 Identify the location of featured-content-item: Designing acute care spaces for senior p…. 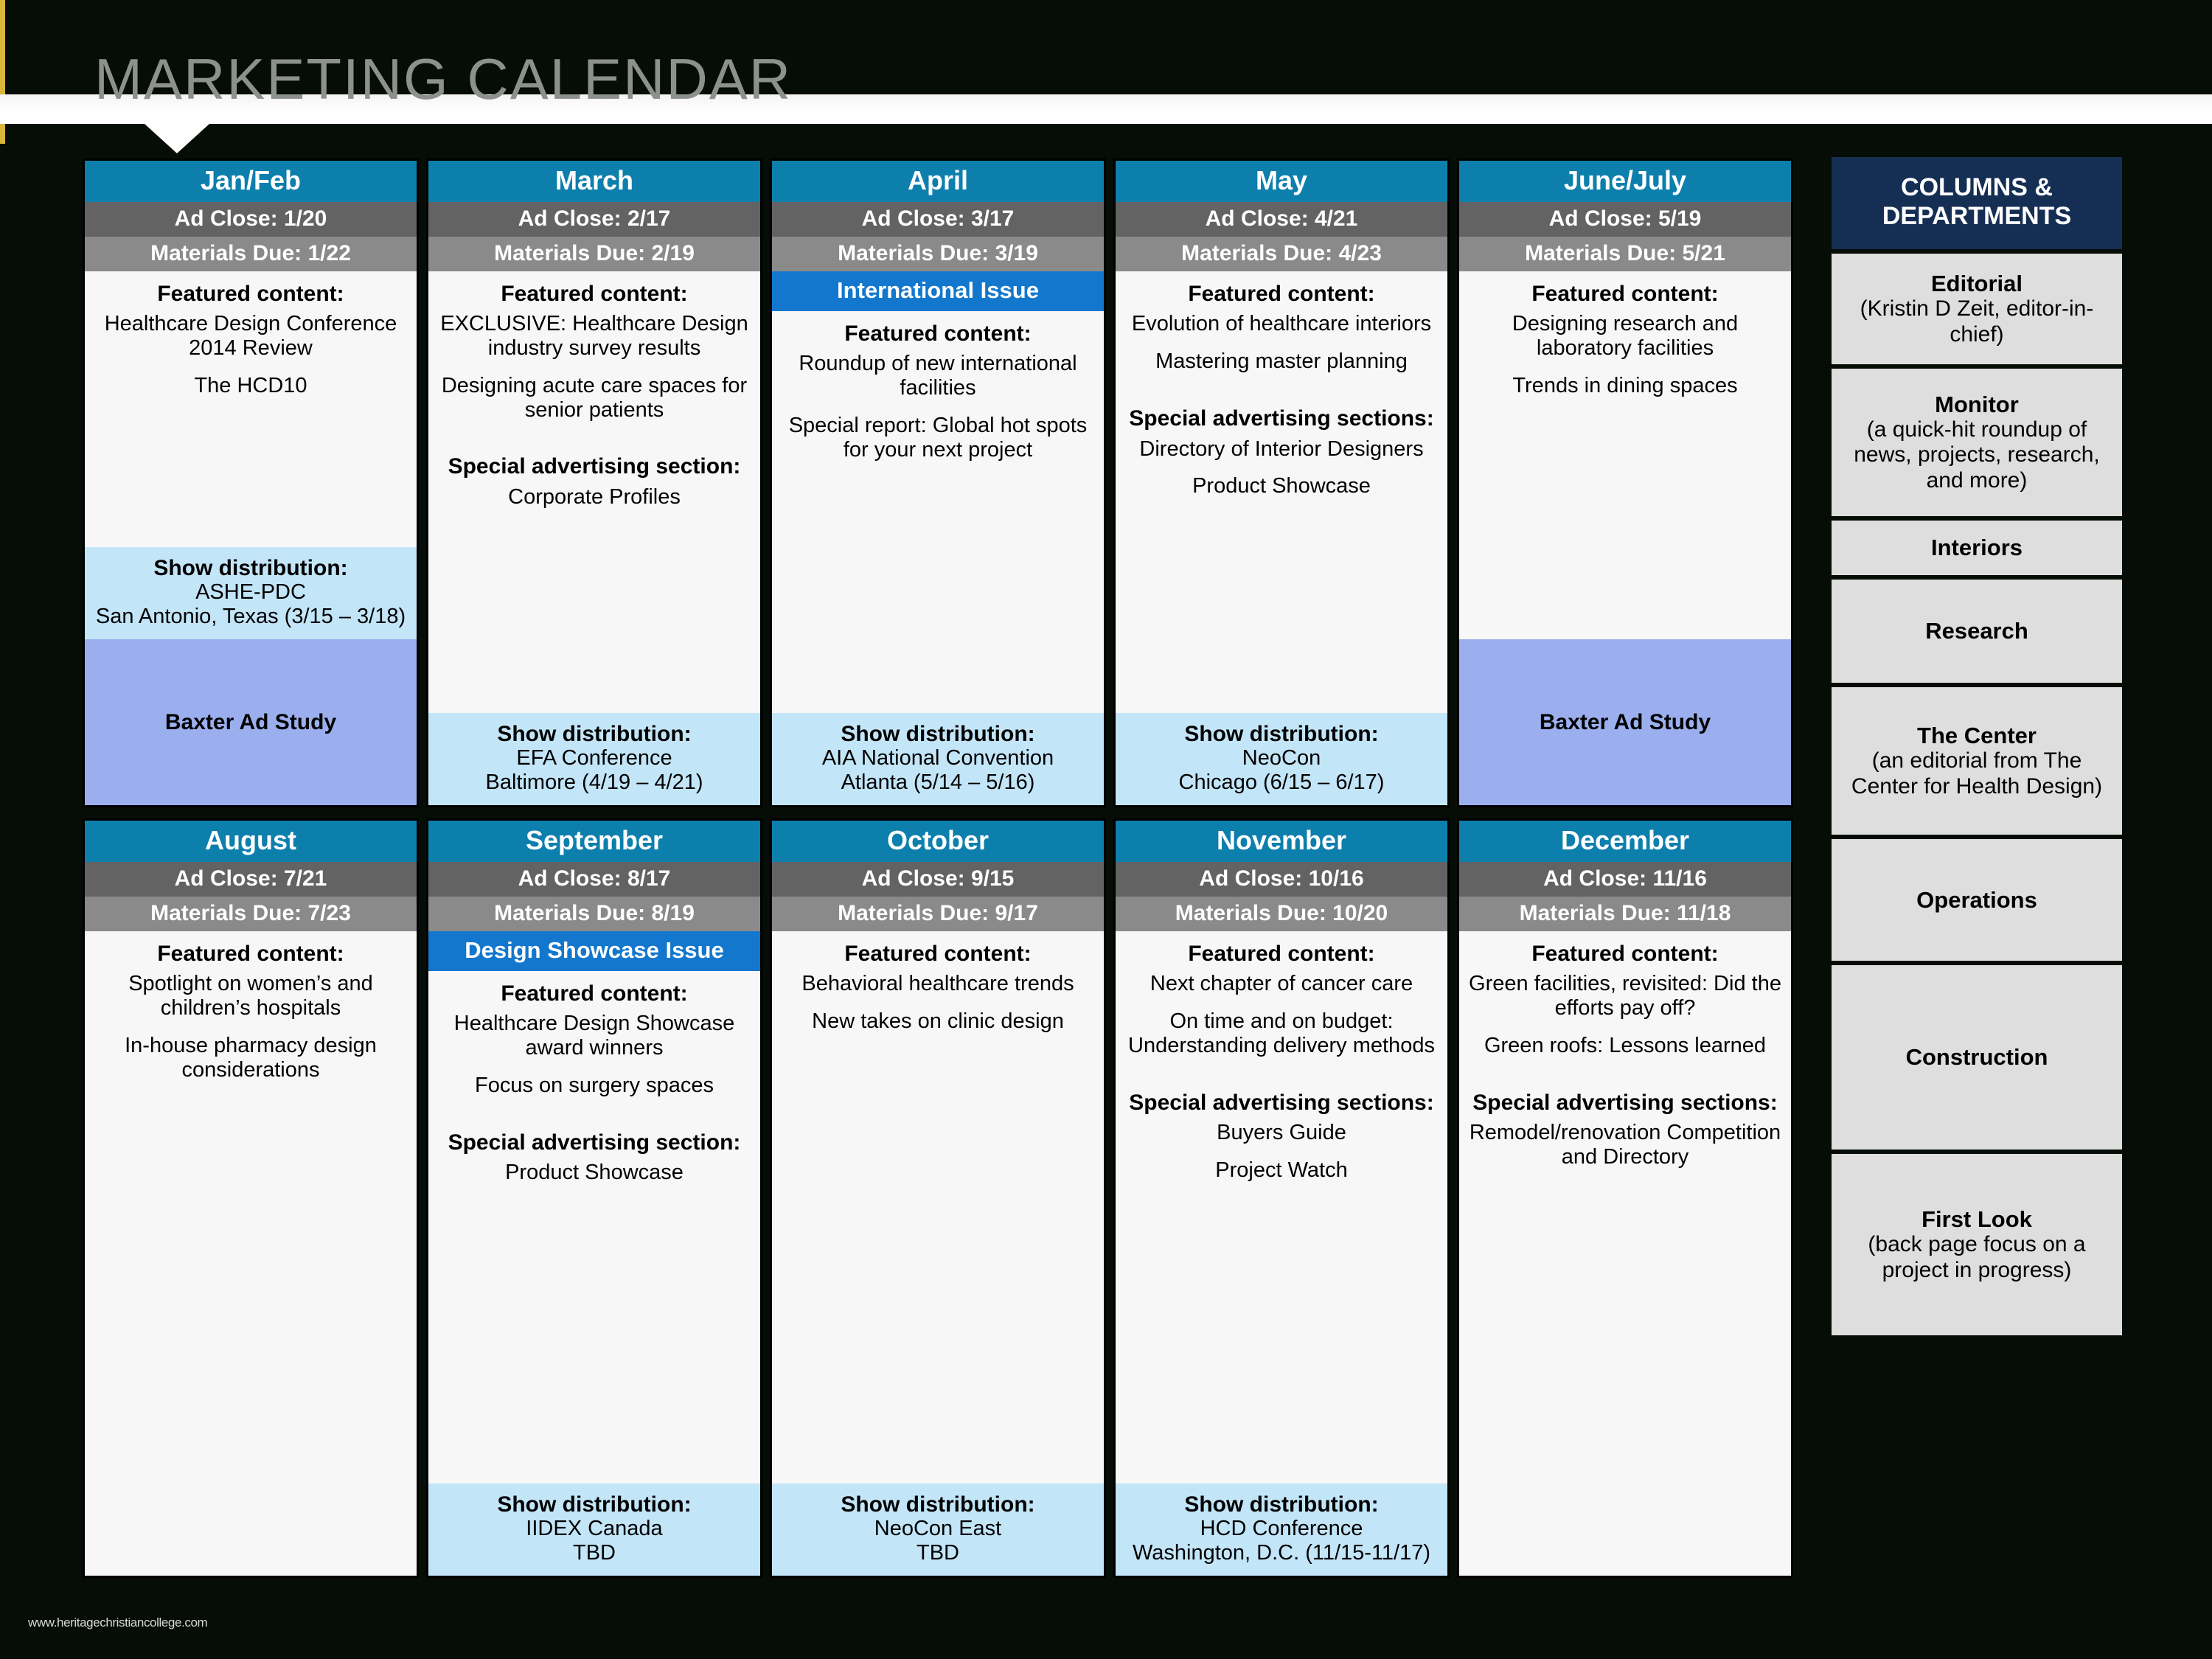
(594, 397).